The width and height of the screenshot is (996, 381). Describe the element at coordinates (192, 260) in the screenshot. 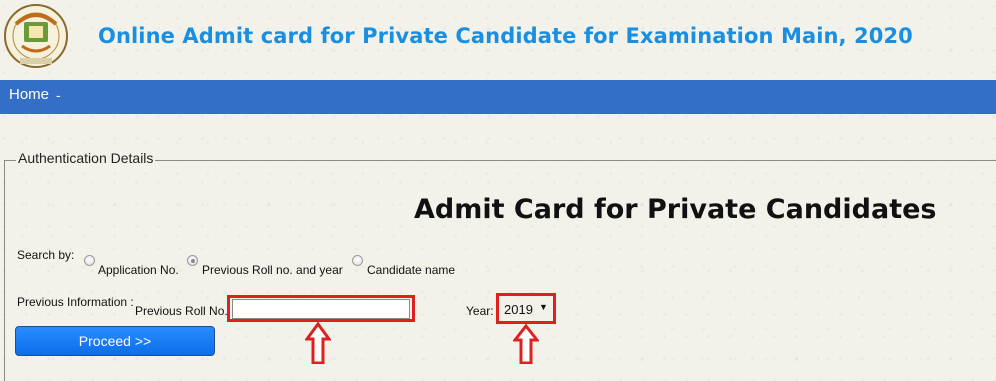

I see `radio-previous-roll-year` at that location.